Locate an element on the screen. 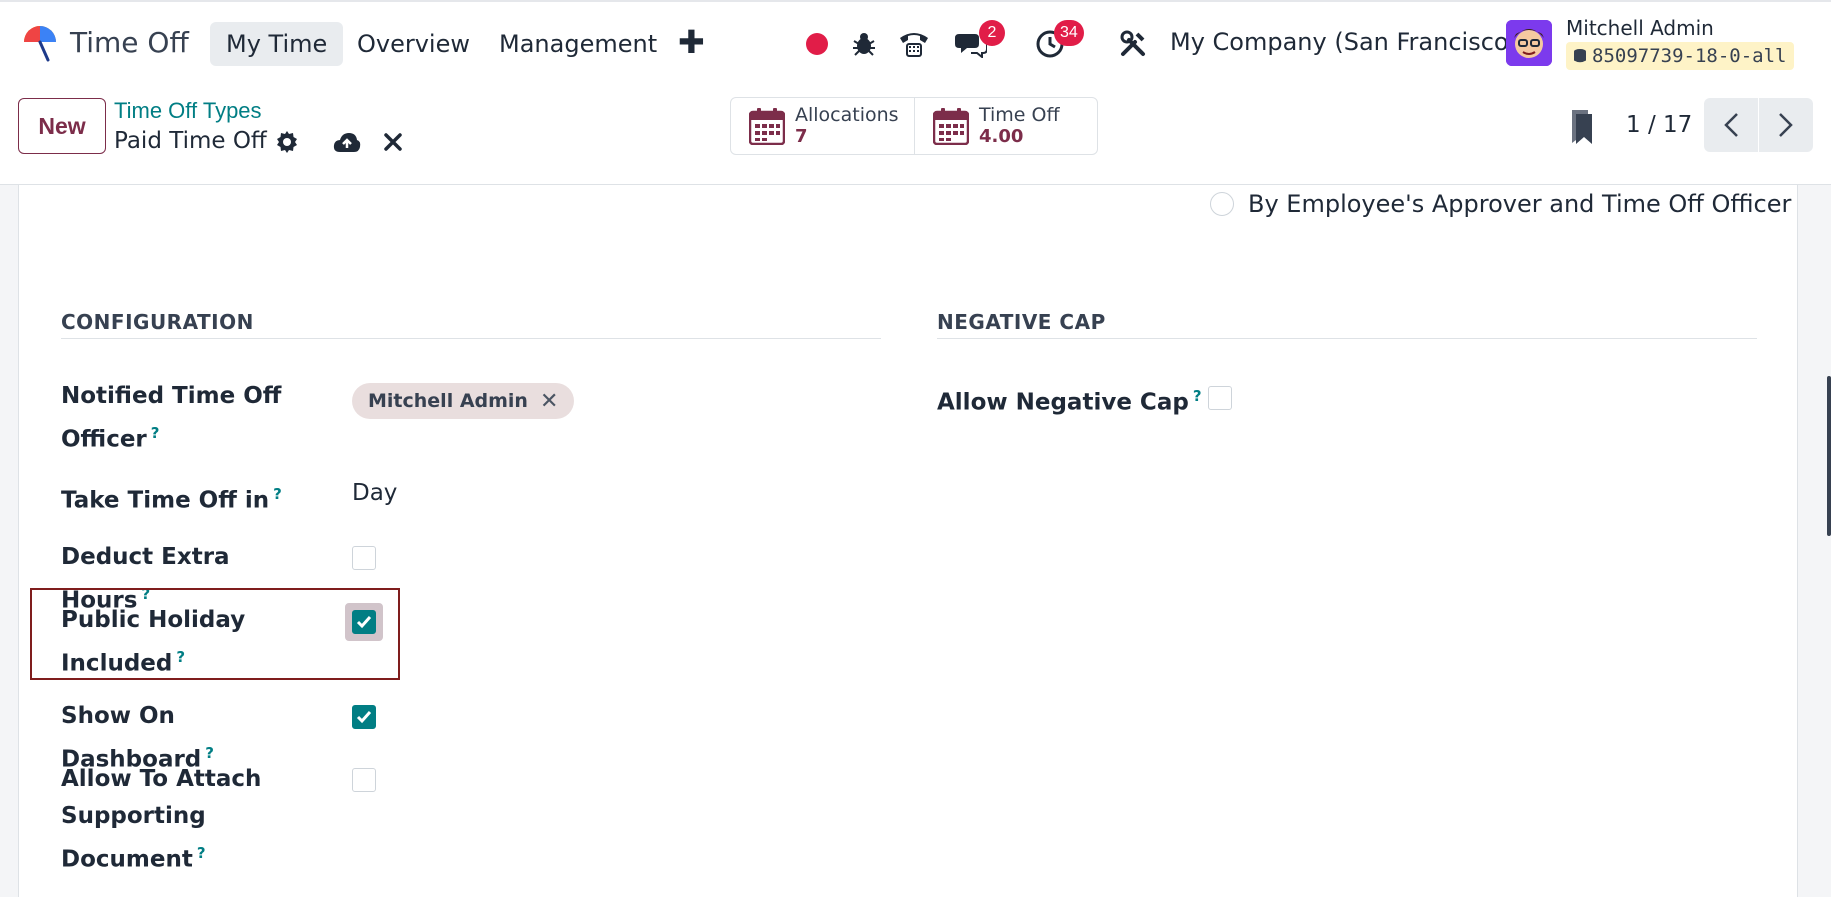 This screenshot has width=1831, height=897. pager-previous-button is located at coordinates (1731, 125).